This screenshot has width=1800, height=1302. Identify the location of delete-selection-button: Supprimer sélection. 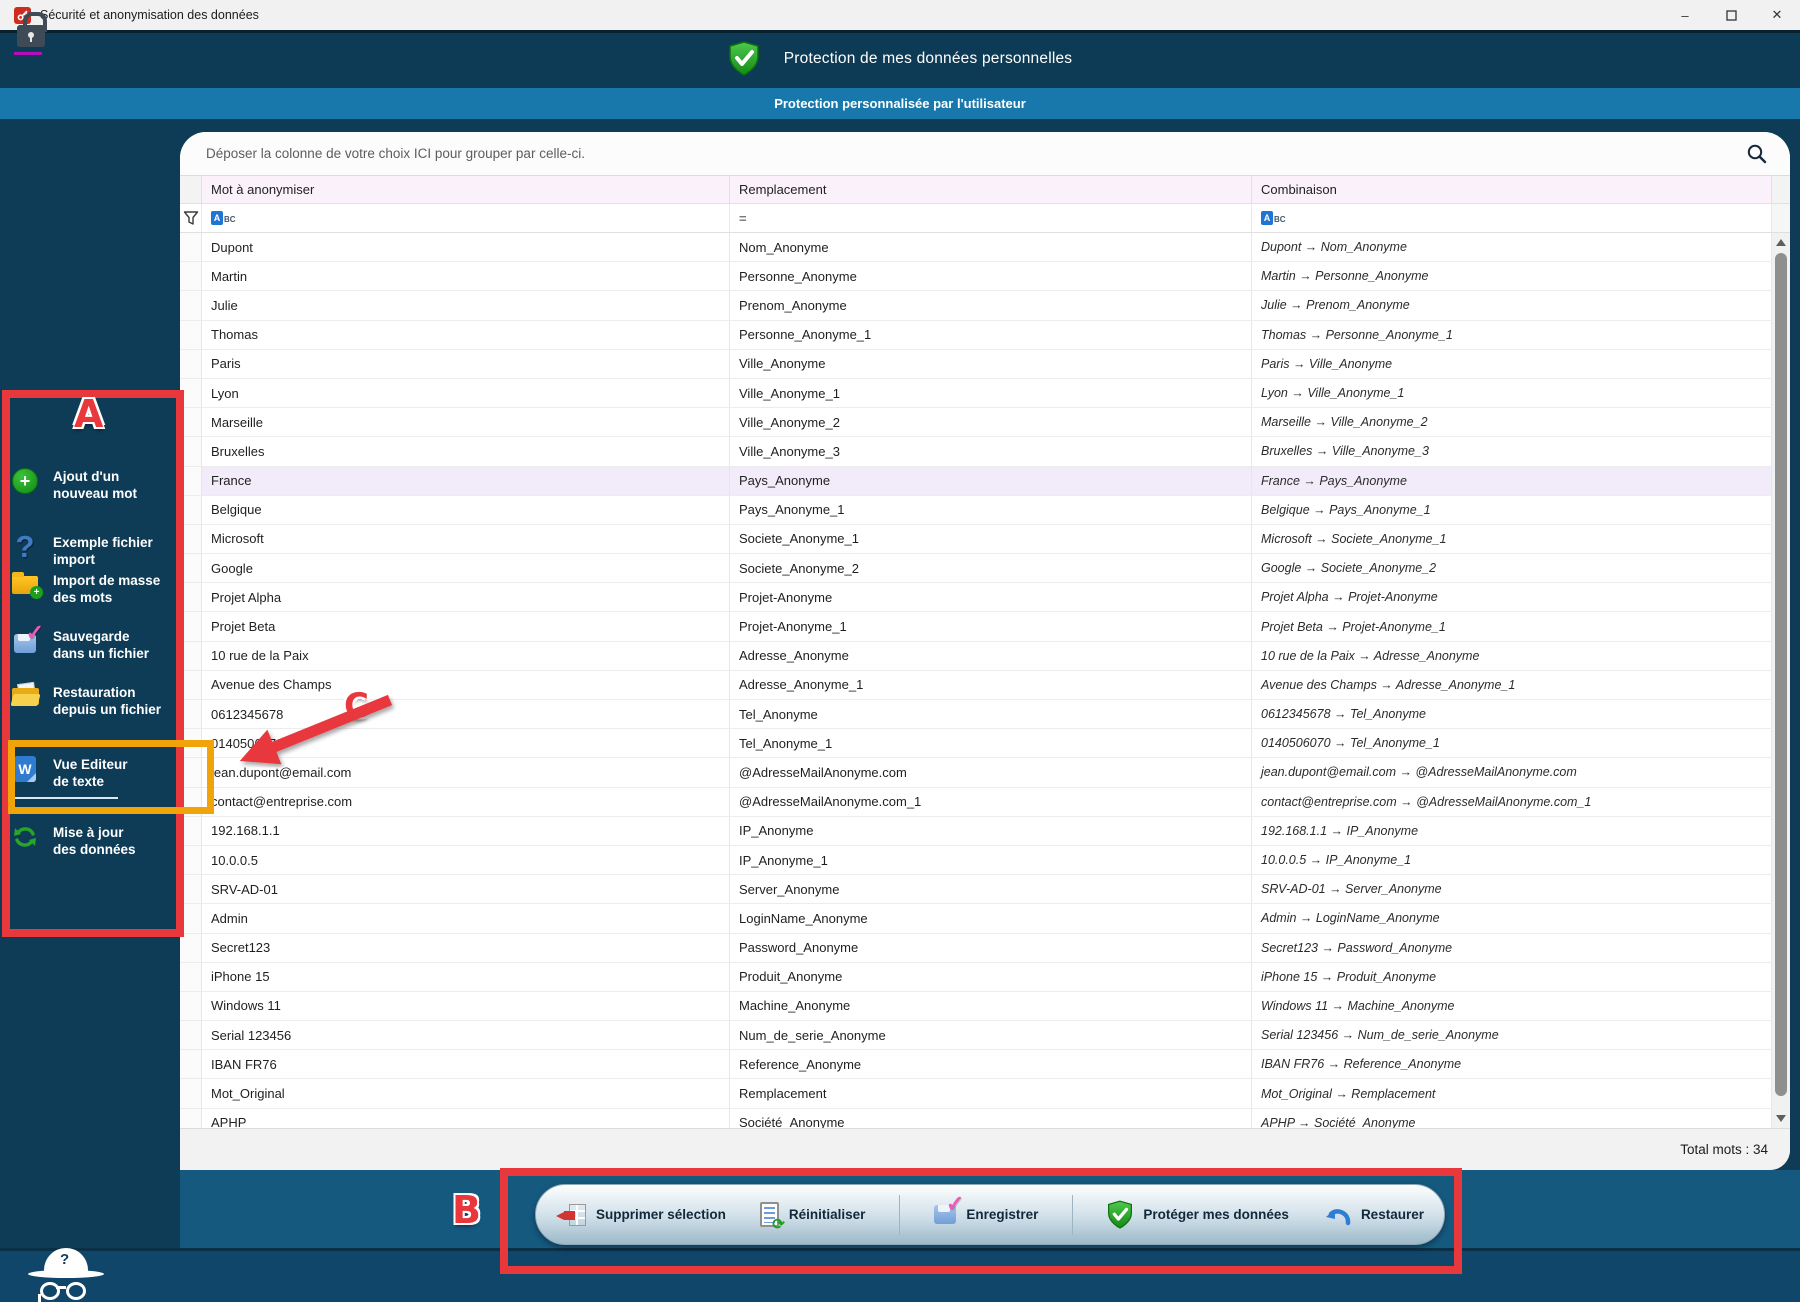
(641, 1214).